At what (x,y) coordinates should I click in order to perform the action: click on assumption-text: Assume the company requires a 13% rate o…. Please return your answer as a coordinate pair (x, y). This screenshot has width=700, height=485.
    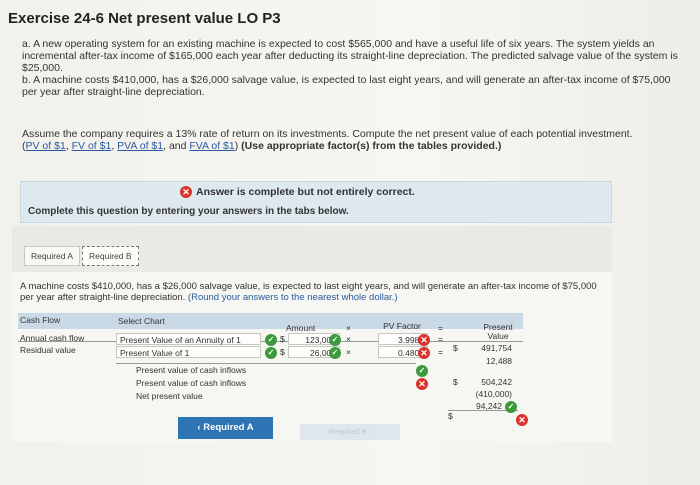
    Looking at the image, I should click on (357, 140).